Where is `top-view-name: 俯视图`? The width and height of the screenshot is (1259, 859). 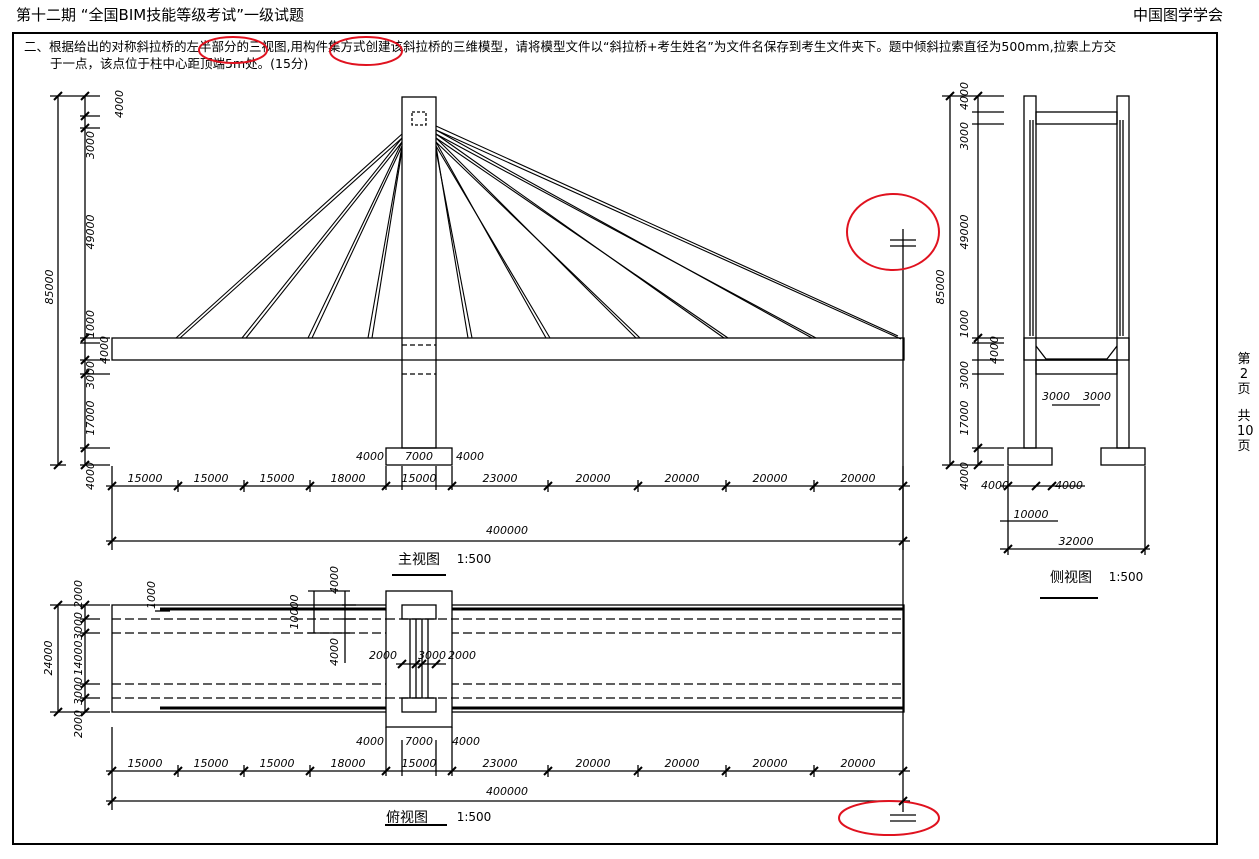
top-view-name: 俯视图 is located at coordinates (407, 818).